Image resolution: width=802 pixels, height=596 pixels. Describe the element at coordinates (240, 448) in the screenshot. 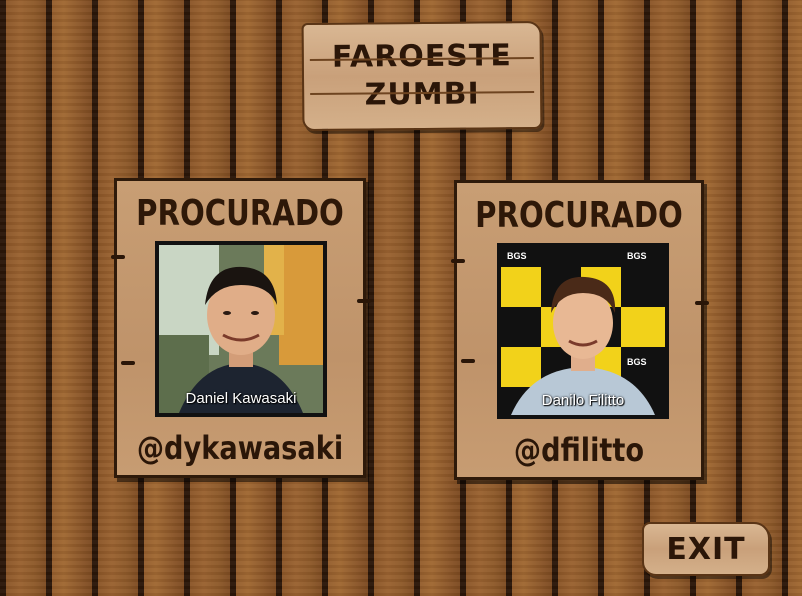

I see `twitter-handle: @dykawasaki` at that location.